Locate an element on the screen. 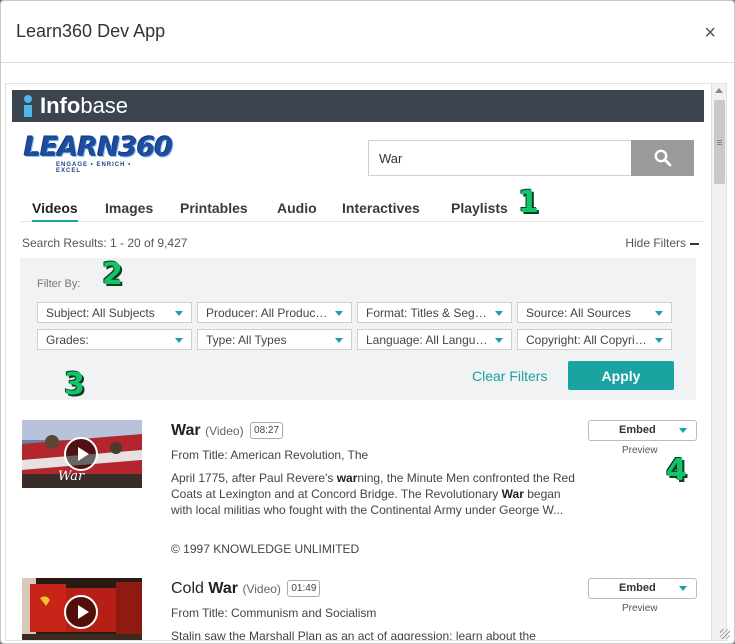 This screenshot has height=644, width=735. video-thumbnail: War is located at coordinates (82, 454).